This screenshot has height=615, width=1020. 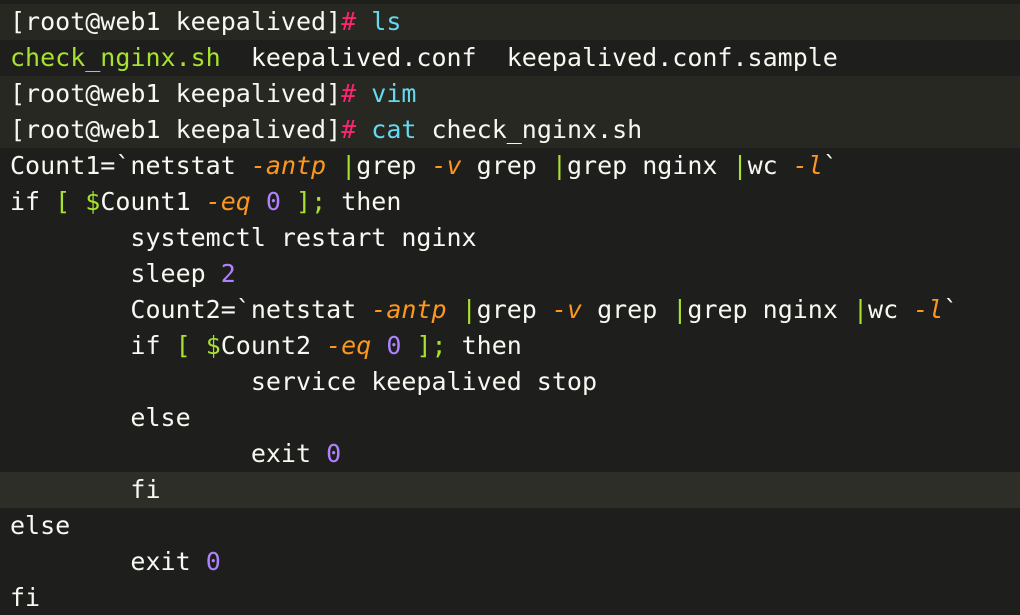 I want to click on file-keepalived-conf: keepalived.conf, so click(x=363, y=57).